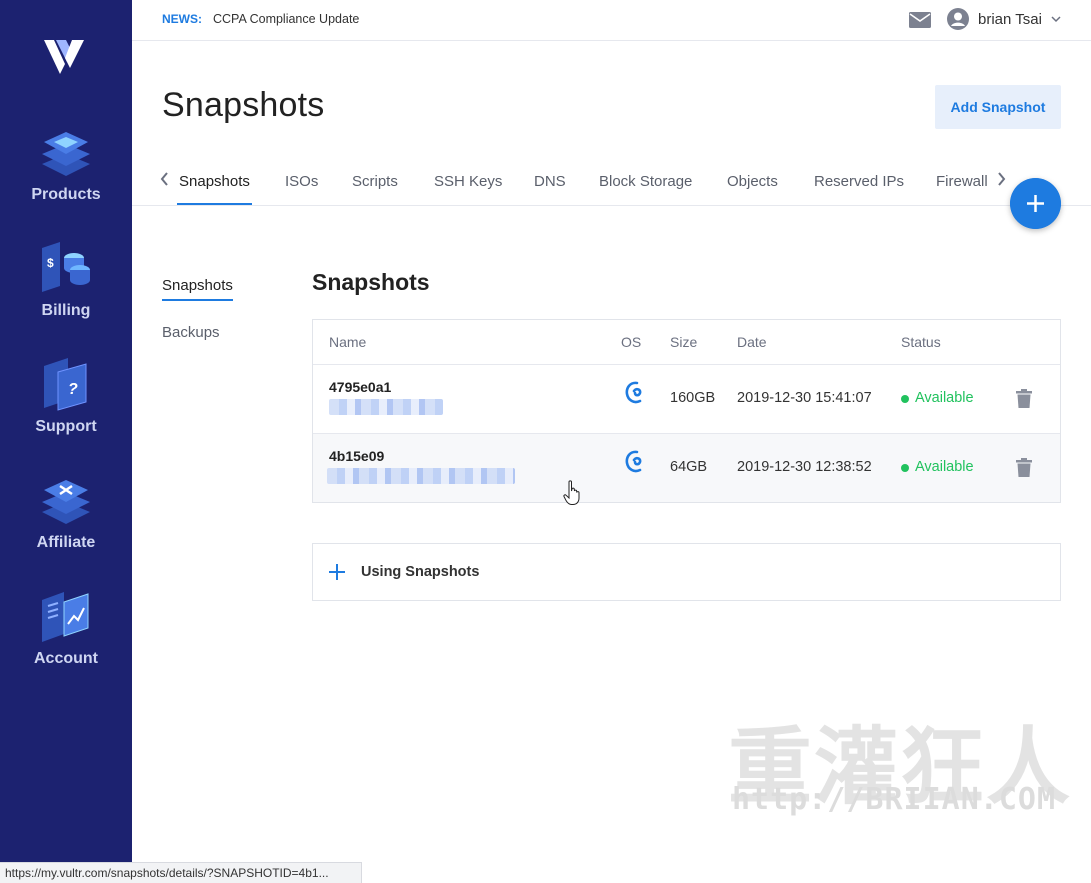 The image size is (1091, 883). Describe the element at coordinates (65, 617) in the screenshot. I see `account-icon` at that location.